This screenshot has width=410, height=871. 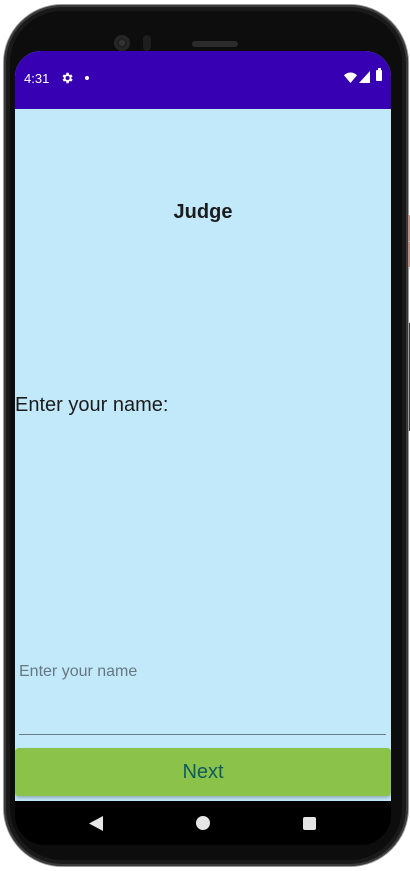 I want to click on back-icon, so click(x=96, y=823).